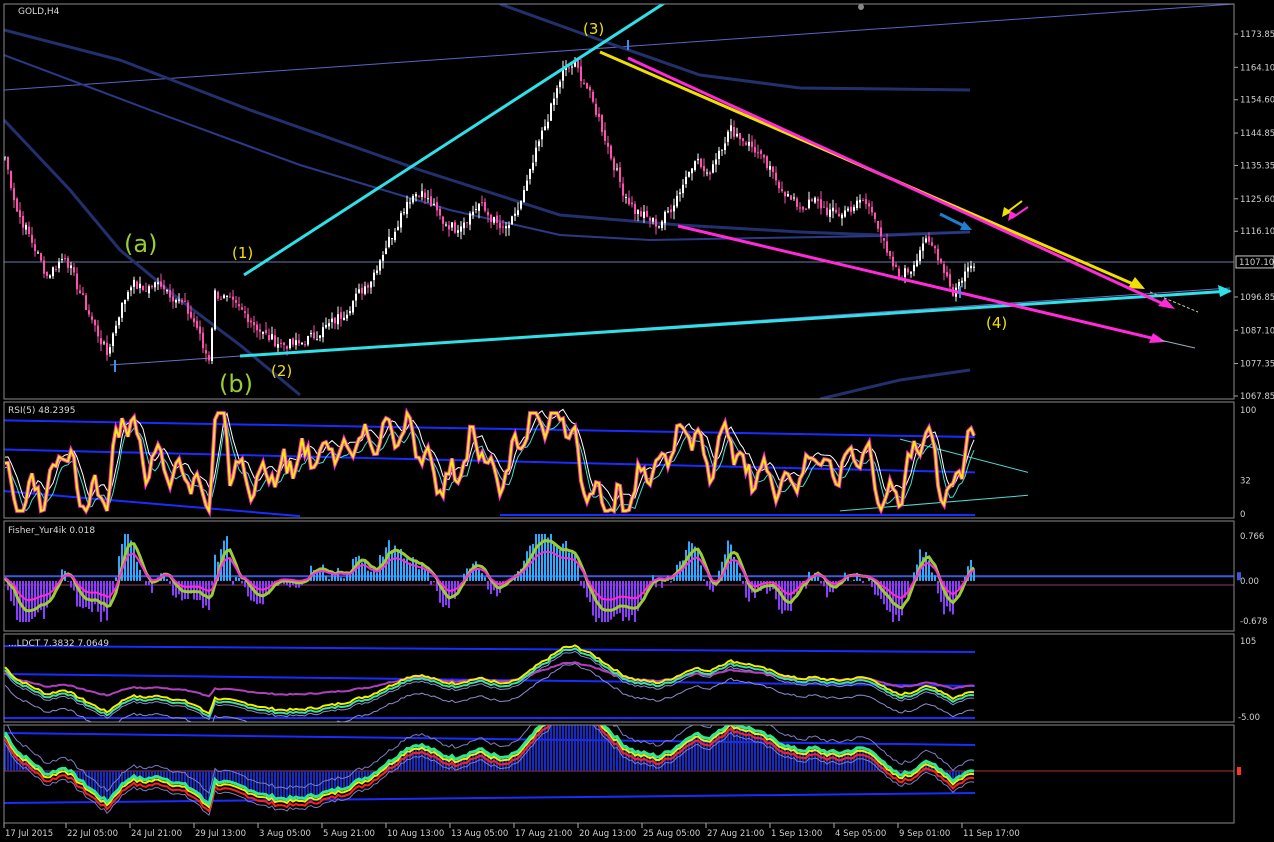  I want to click on price-tick-label: 1164.10, so click(1257, 68).